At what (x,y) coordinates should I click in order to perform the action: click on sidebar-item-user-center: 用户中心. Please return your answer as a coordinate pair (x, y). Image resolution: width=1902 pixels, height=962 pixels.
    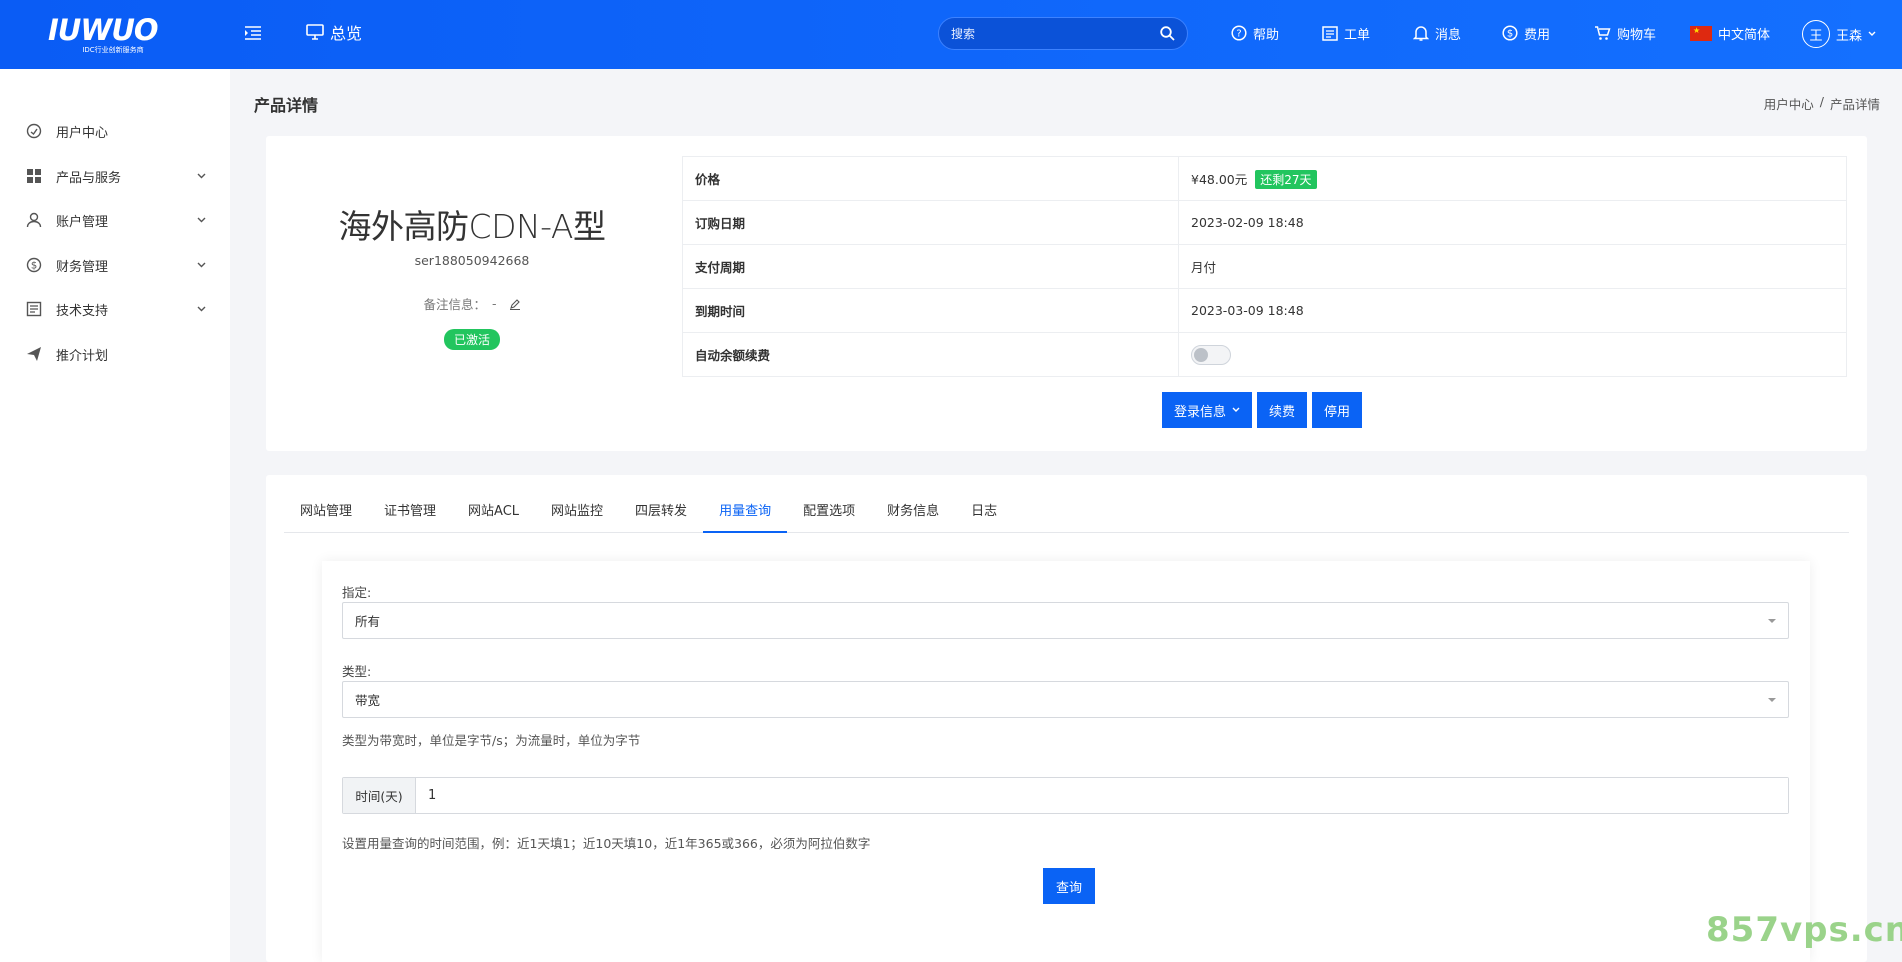
    Looking at the image, I should click on (115, 131).